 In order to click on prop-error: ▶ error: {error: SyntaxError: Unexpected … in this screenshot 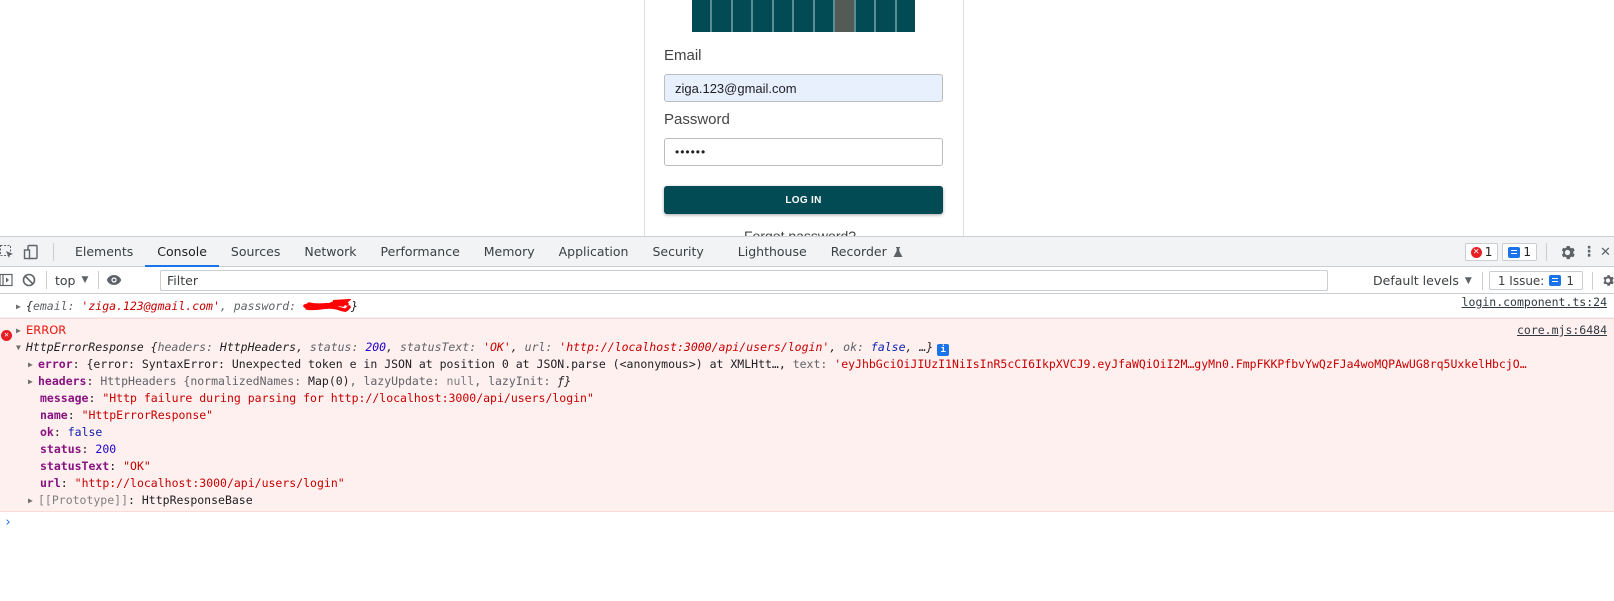, I will do `click(777, 364)`.